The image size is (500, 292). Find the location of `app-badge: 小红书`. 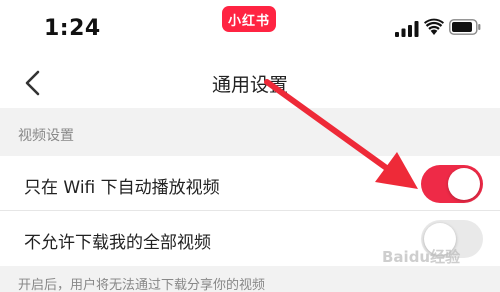

app-badge: 小红书 is located at coordinates (249, 19).